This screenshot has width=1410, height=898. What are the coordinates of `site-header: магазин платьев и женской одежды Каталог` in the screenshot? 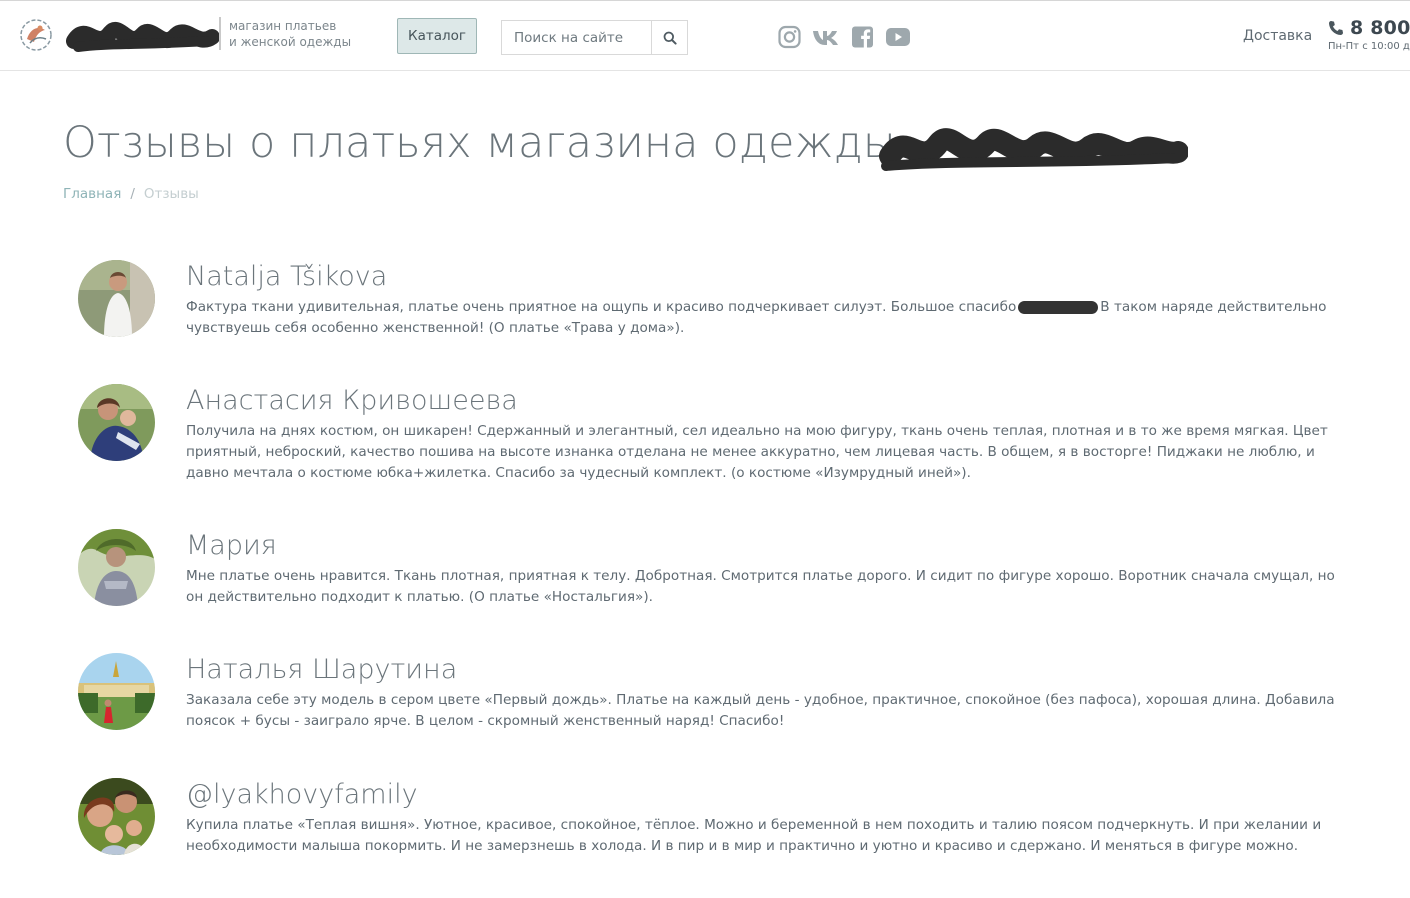 It's located at (705, 35).